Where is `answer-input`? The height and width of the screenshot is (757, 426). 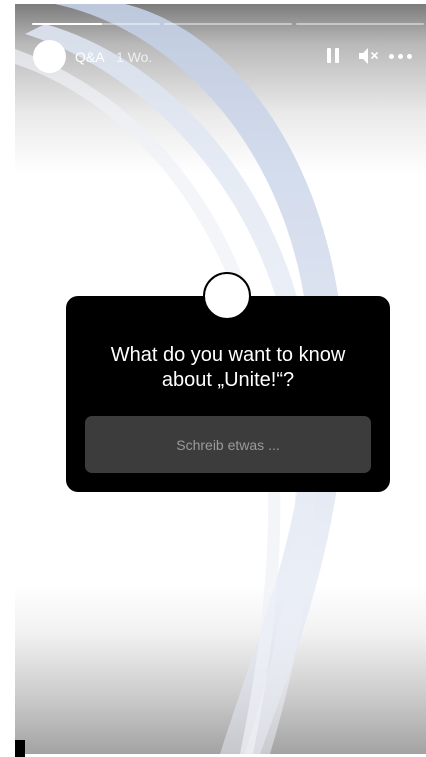 answer-input is located at coordinates (228, 444).